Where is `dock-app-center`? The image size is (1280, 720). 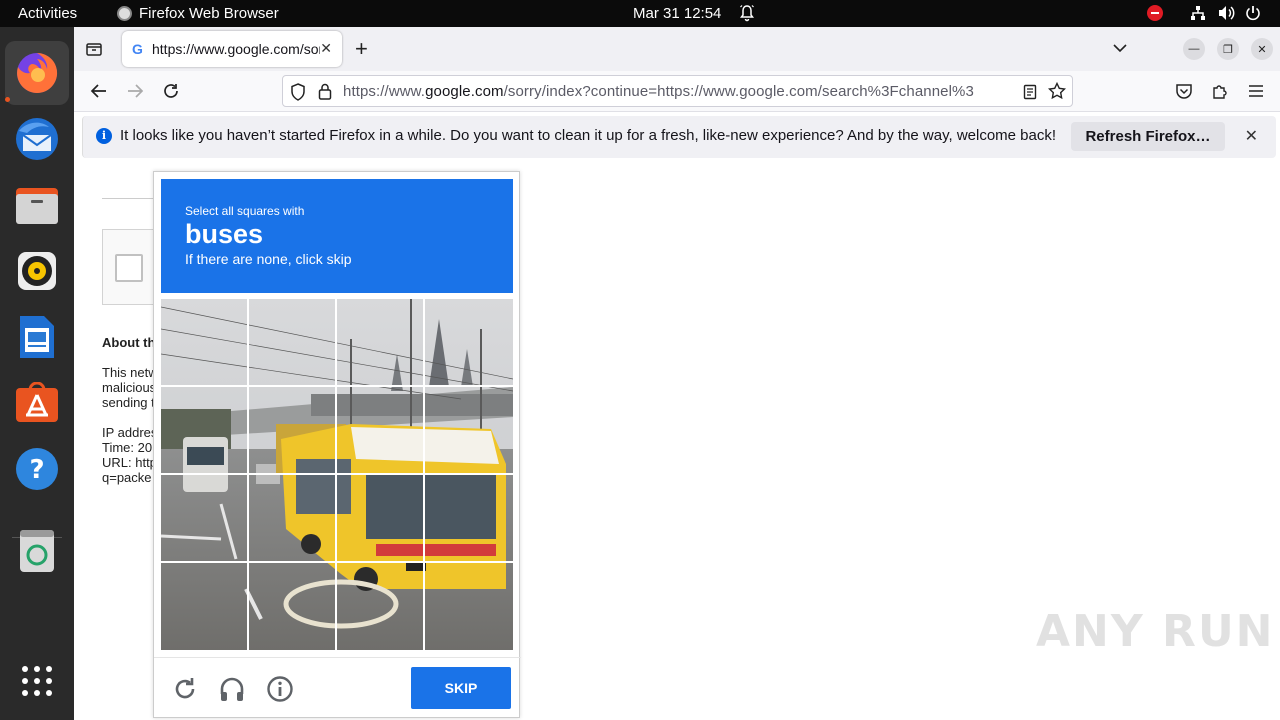
dock-app-center is located at coordinates (37, 403).